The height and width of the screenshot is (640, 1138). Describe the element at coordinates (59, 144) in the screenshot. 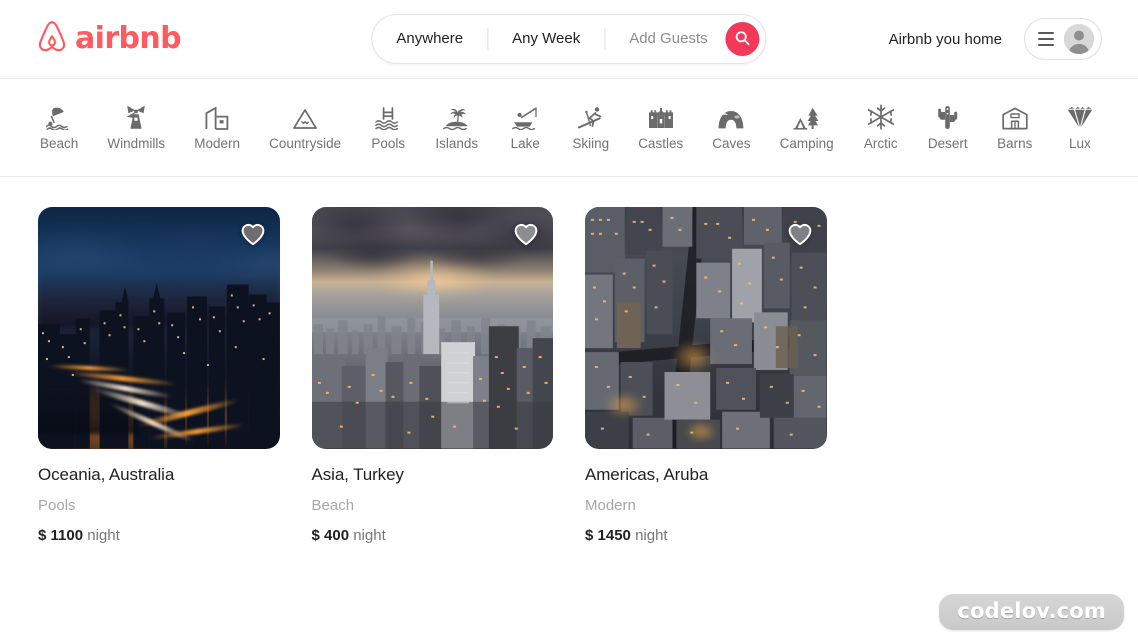

I see `category-label: Beach` at that location.